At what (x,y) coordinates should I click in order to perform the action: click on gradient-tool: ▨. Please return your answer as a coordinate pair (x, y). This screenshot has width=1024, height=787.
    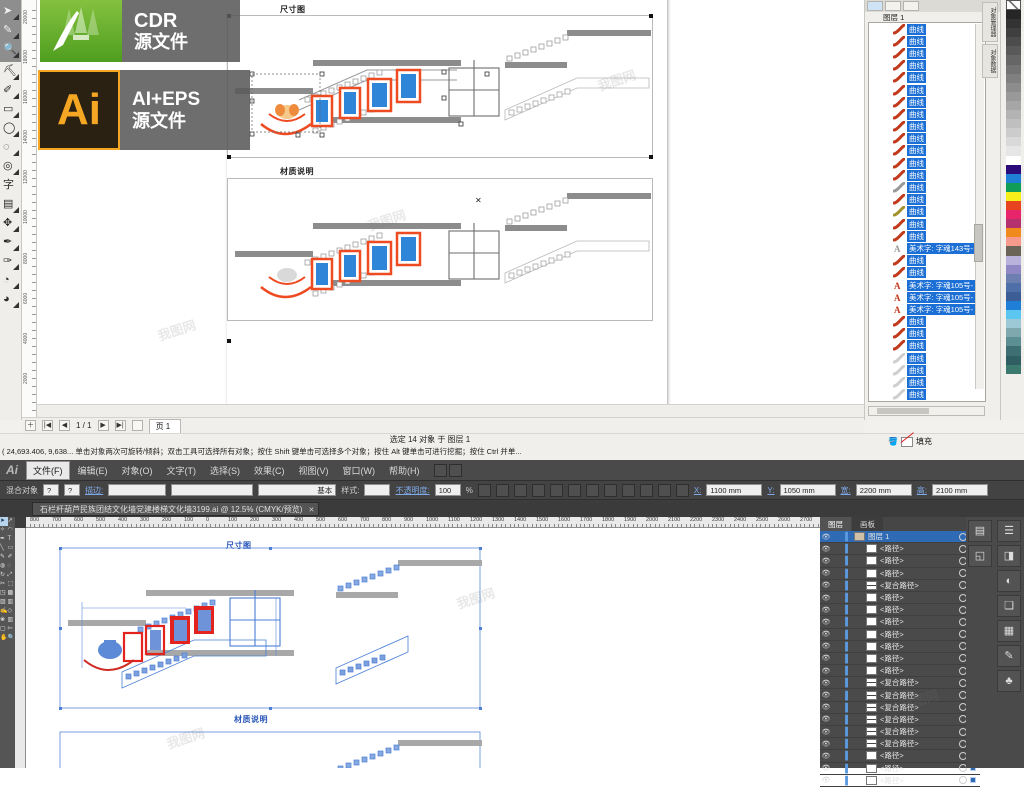
    Looking at the image, I should click on (4, 602).